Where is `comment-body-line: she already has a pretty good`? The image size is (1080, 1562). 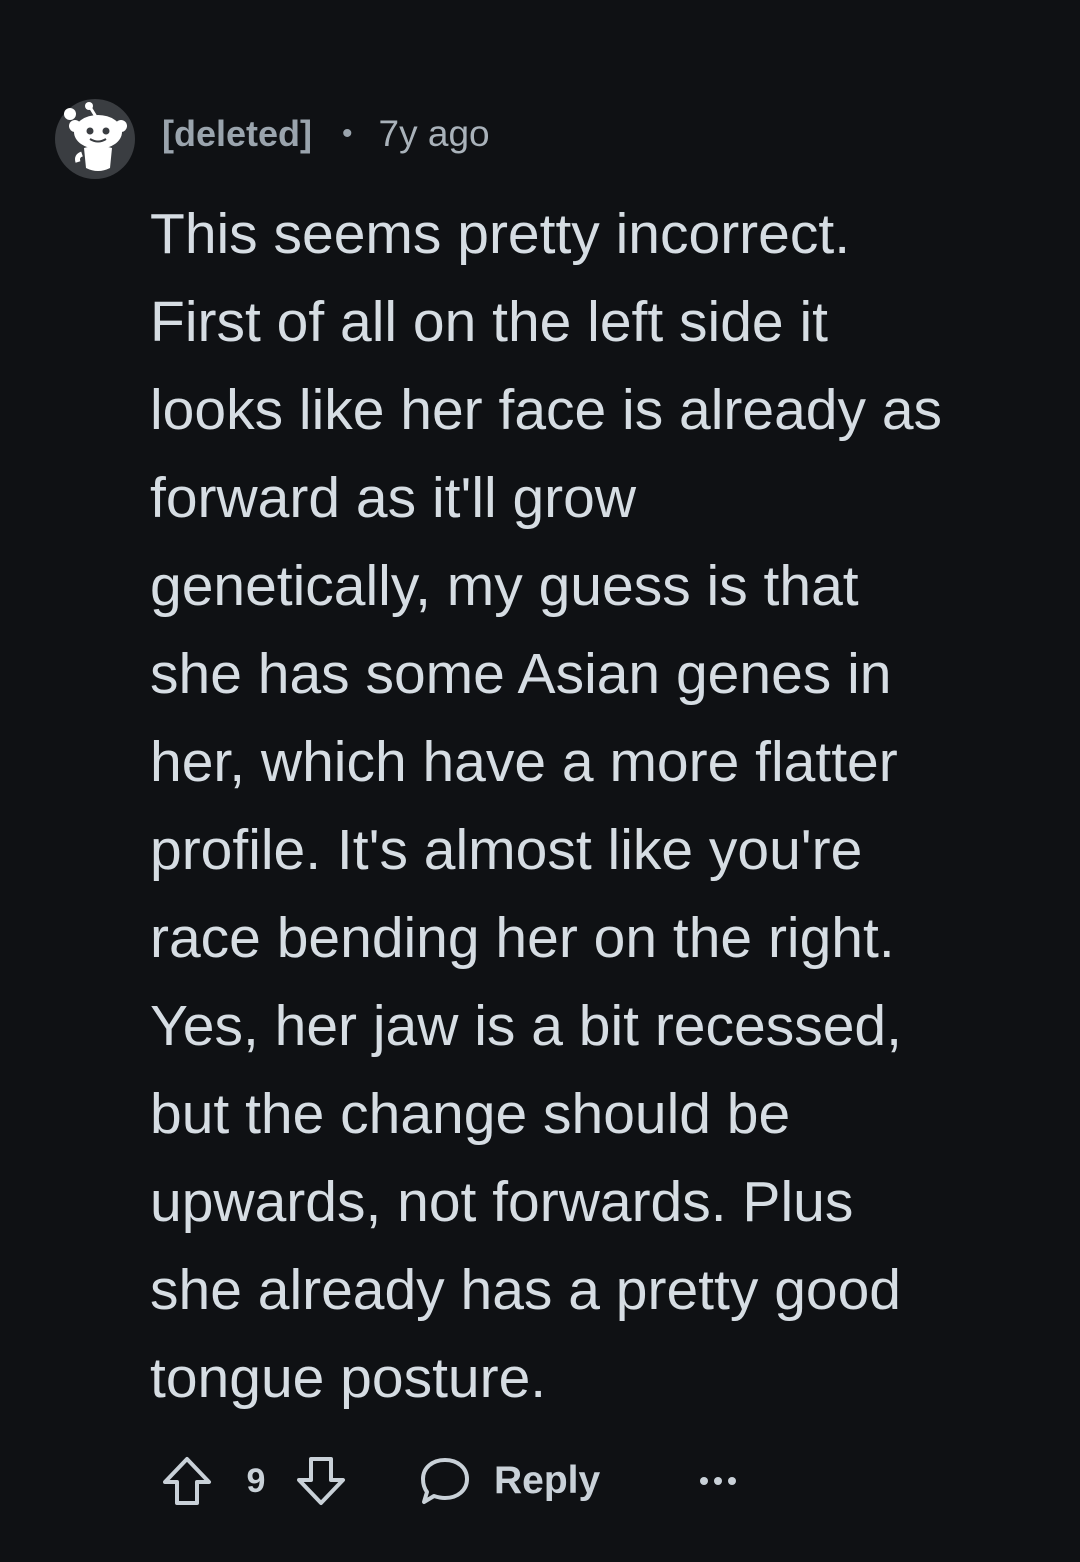
comment-body-line: she already has a pretty good is located at coordinates (525, 1290).